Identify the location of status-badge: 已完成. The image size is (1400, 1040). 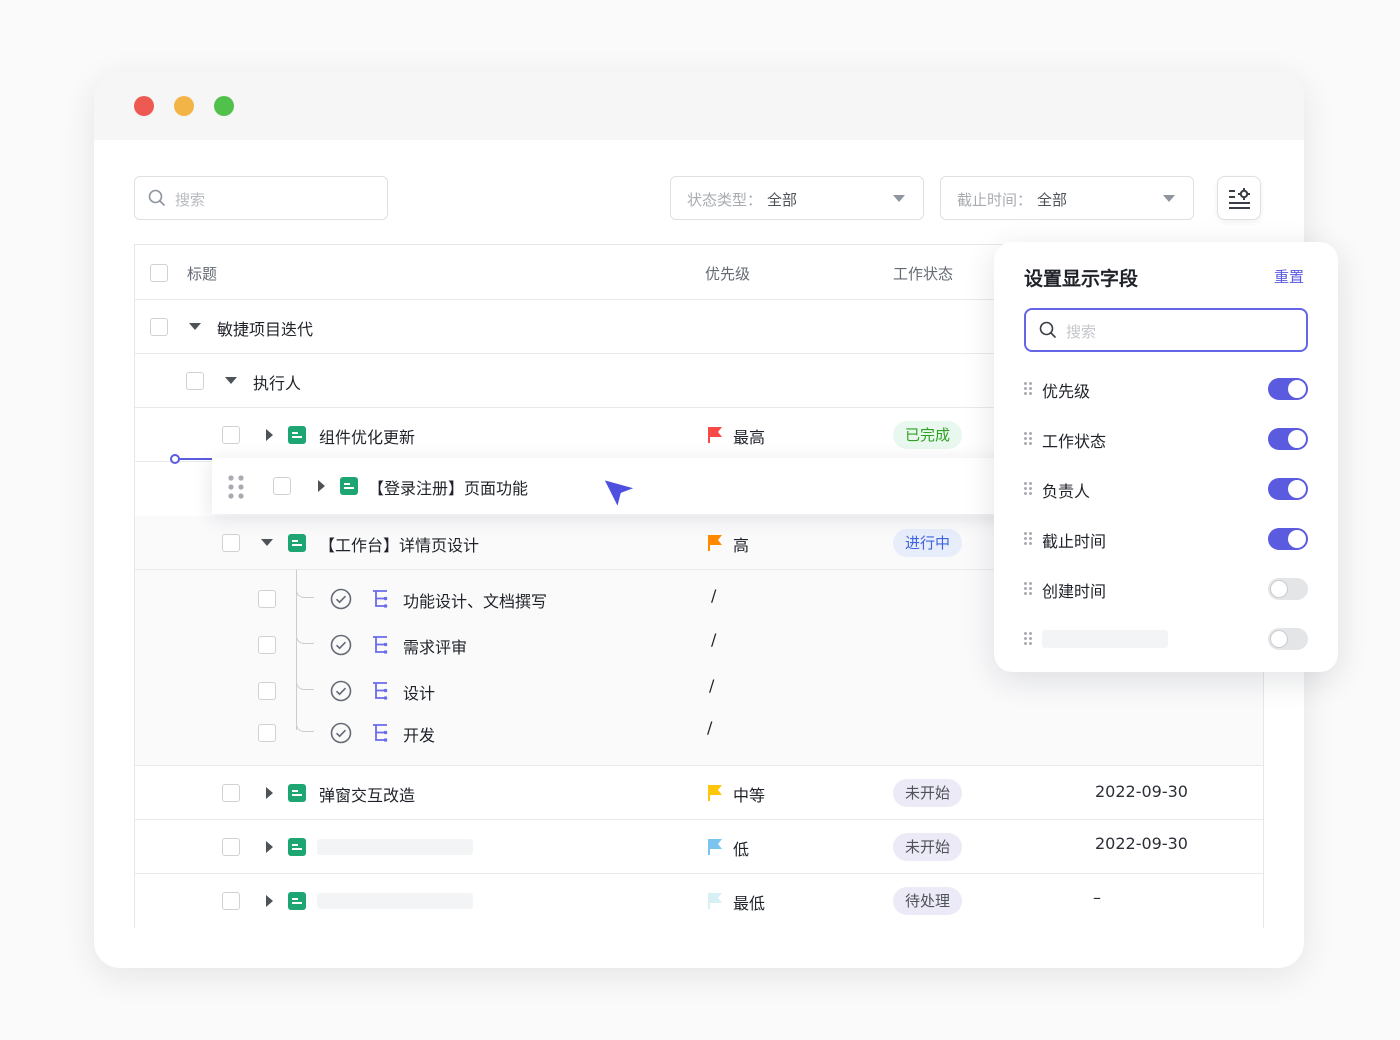
(928, 435).